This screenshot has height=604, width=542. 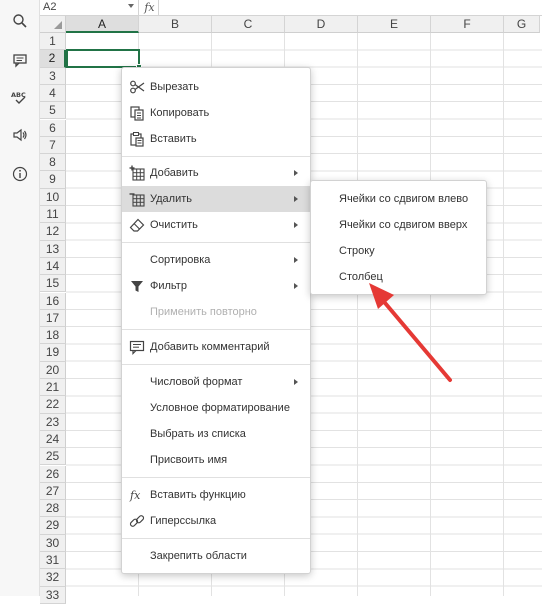 What do you see at coordinates (216, 173) in the screenshot?
I see `menu-item-insert: Добавить` at bounding box center [216, 173].